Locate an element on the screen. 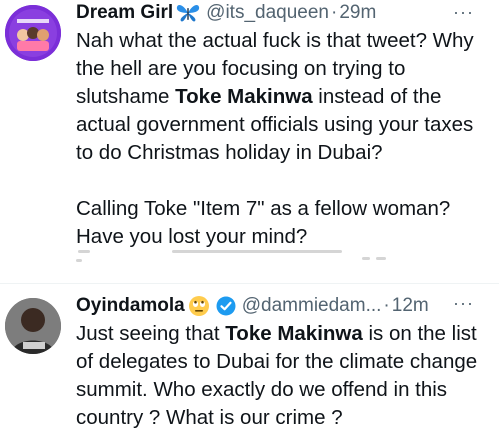 The height and width of the screenshot is (432, 499). display-name: Oyindamola is located at coordinates (130, 306).